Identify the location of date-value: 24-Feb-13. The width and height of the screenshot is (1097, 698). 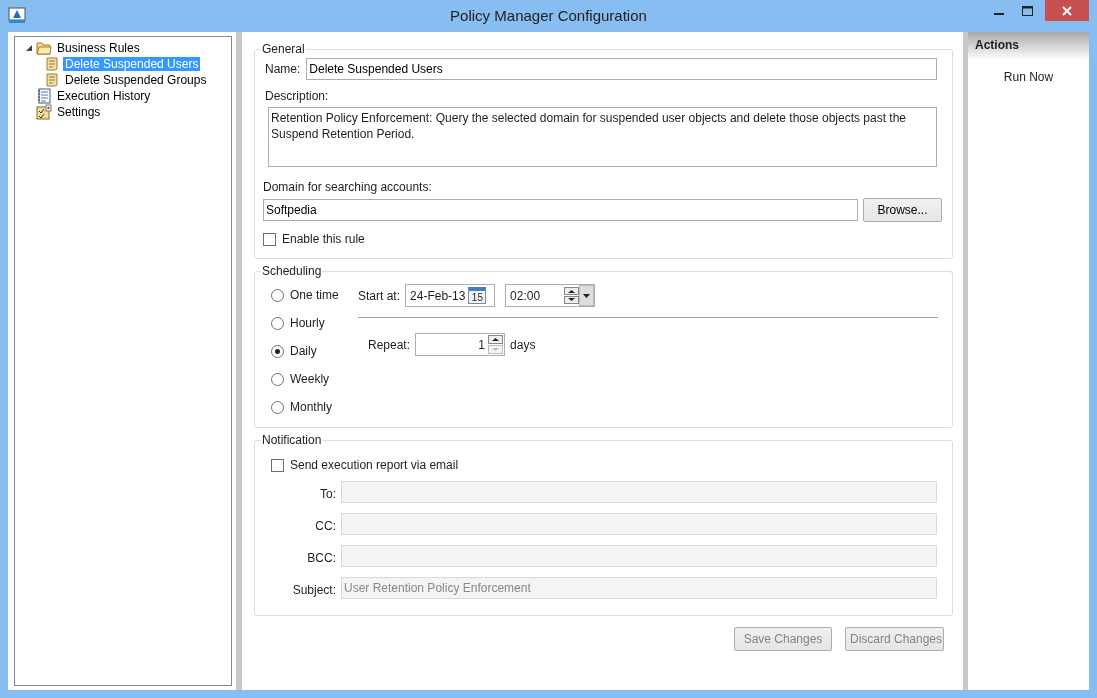
(438, 295).